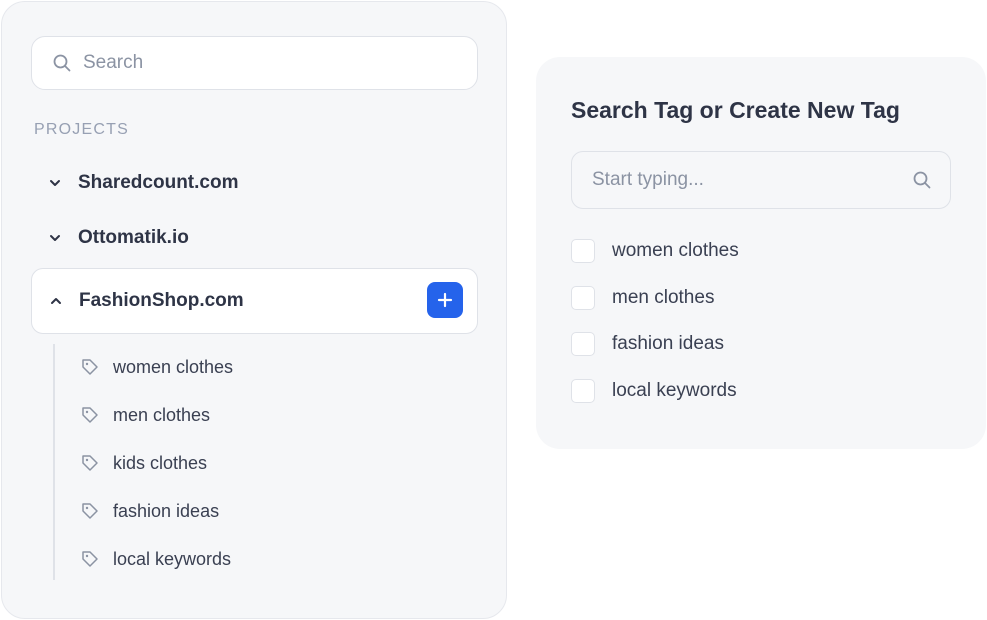 The width and height of the screenshot is (987, 620). Describe the element at coordinates (160, 462) in the screenshot. I see `tag-label: kids clothes` at that location.